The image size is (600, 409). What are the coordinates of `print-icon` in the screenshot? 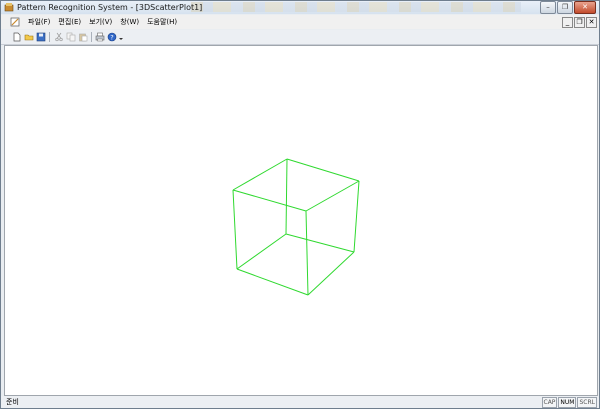 It's located at (100, 37).